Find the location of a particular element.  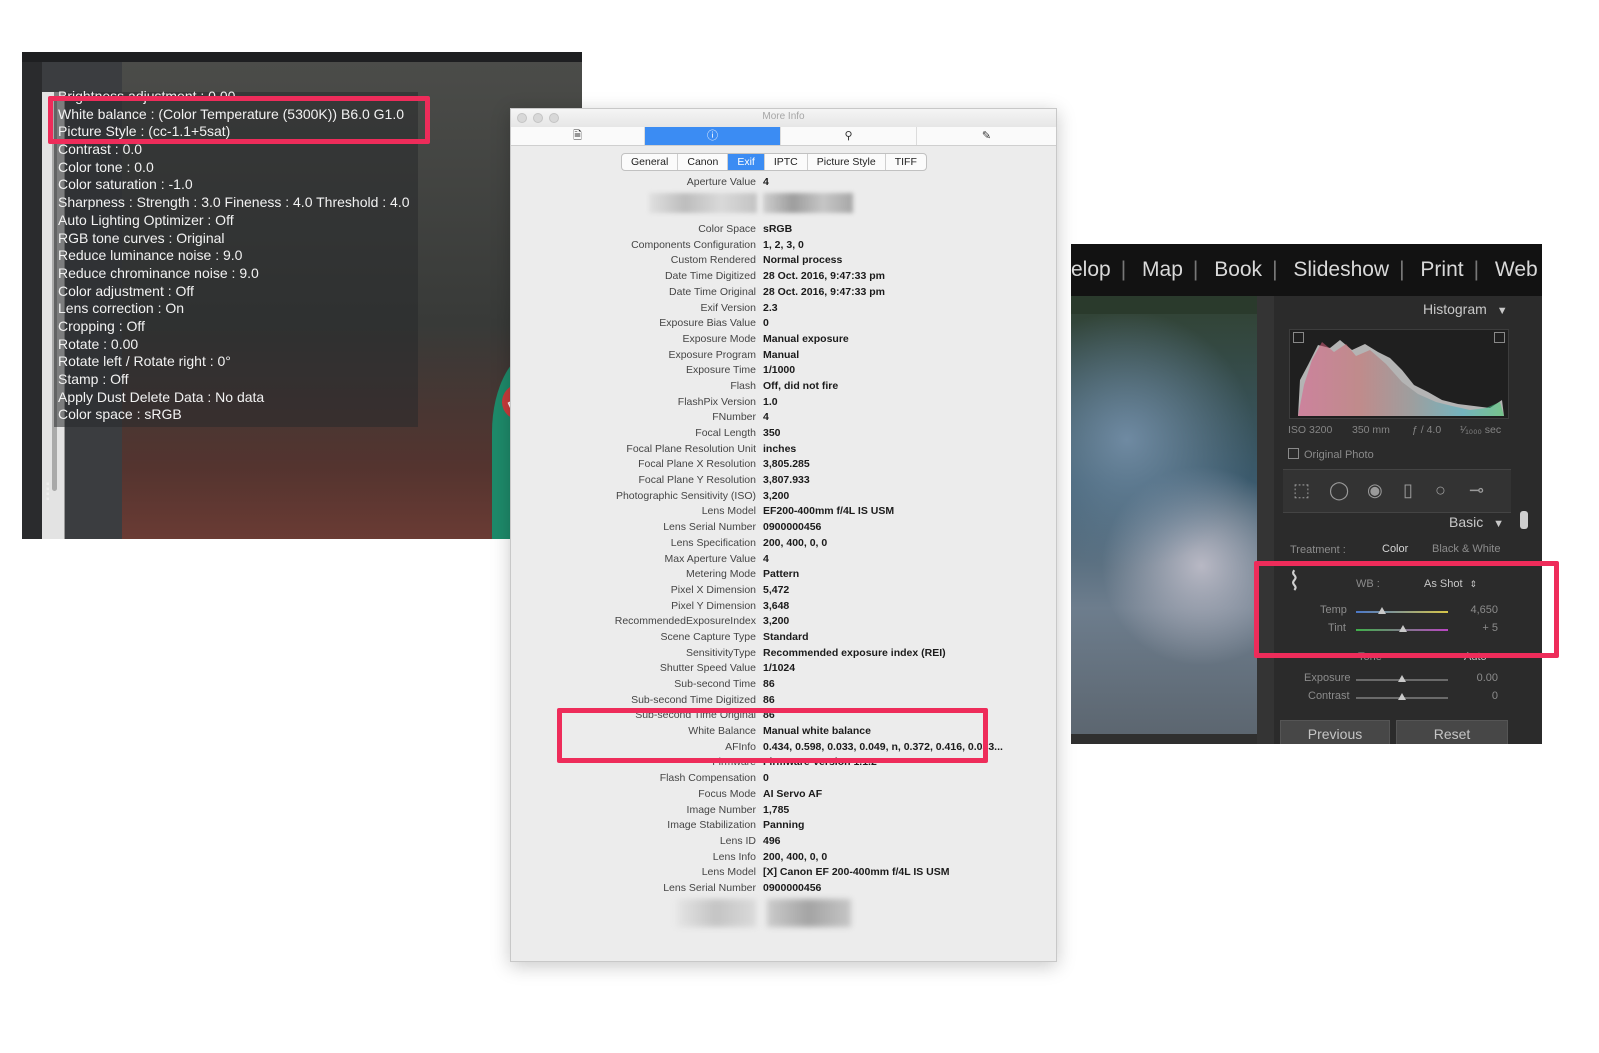

crop-icon: ⬚ is located at coordinates (1301, 490).